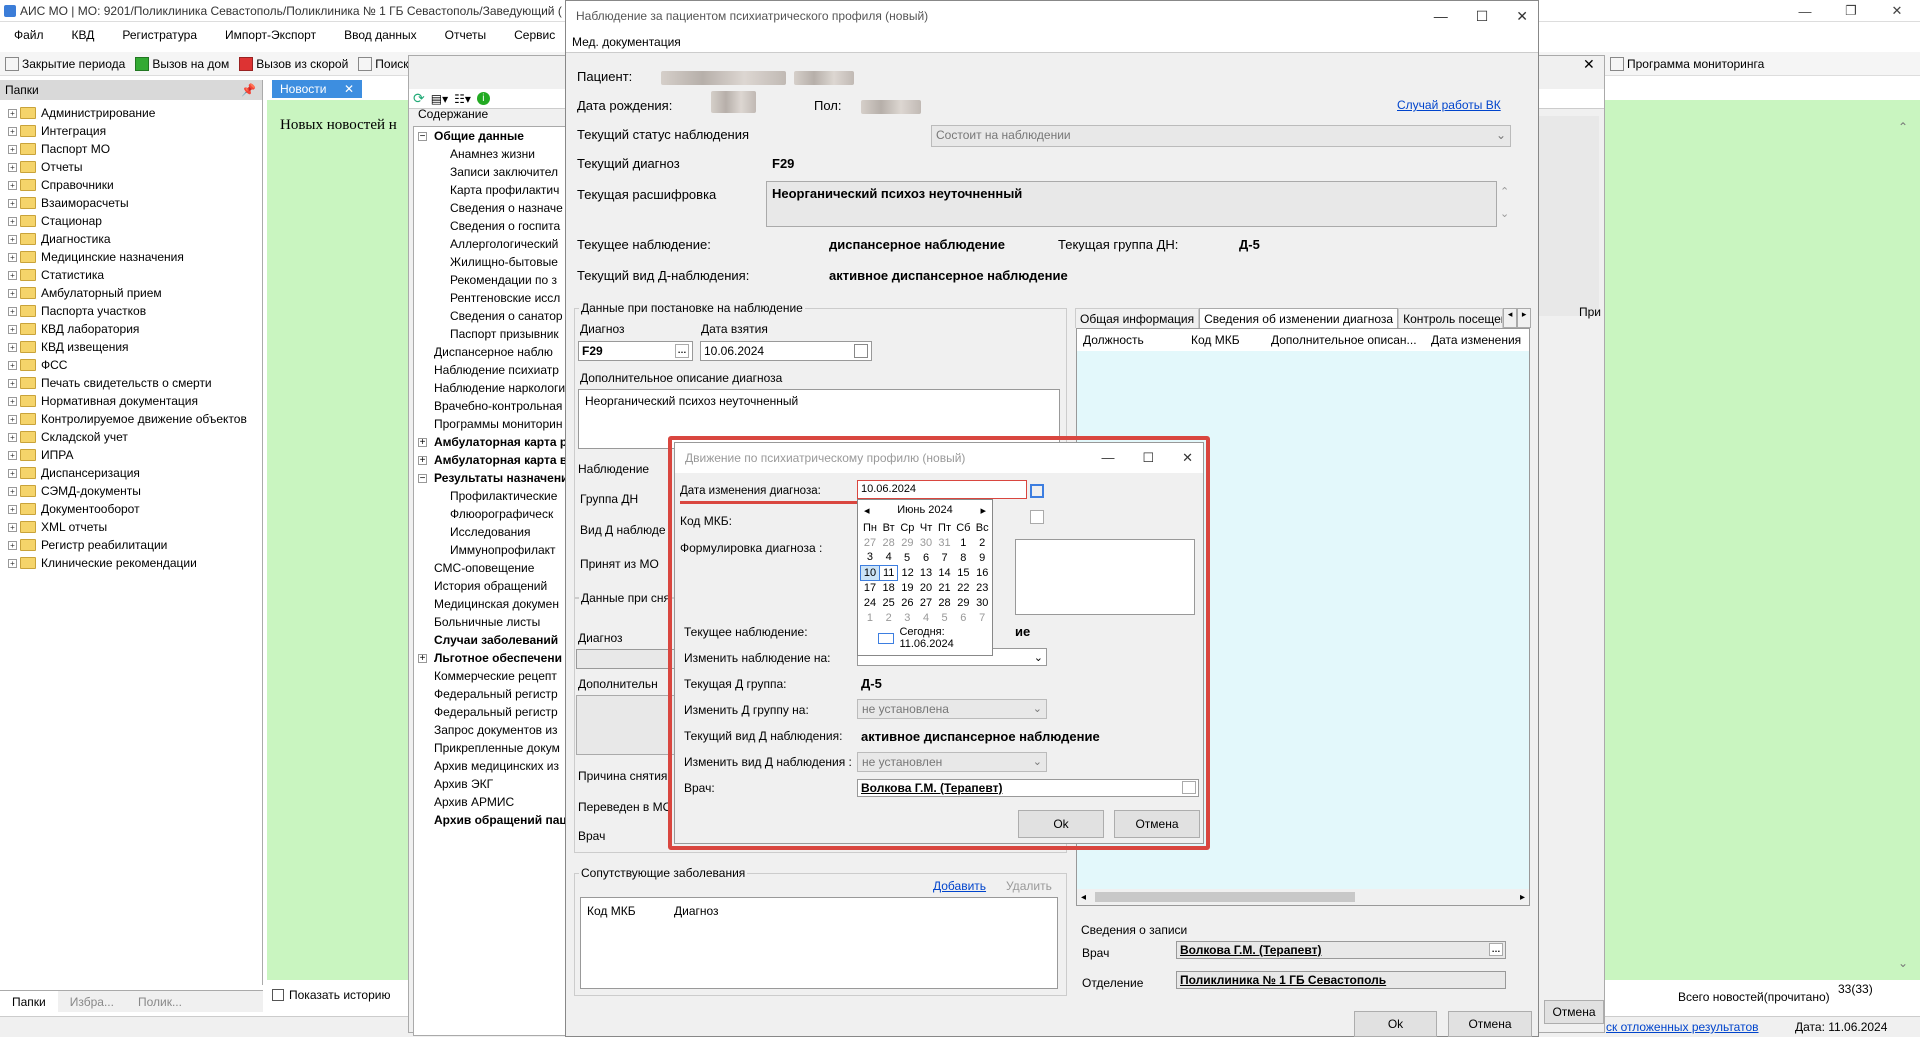 This screenshot has height=1037, width=1920. Describe the element at coordinates (131, 545) in the screenshot. I see `folder-item: + Регистр реабилитации` at that location.